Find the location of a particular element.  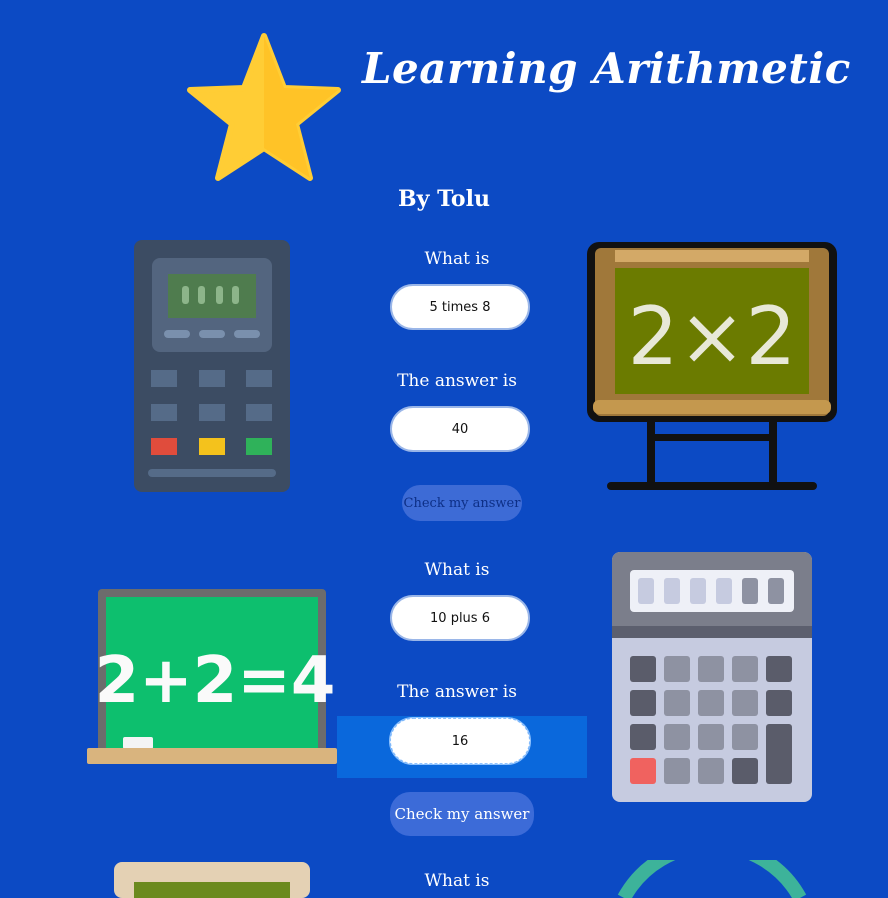

page-title: Learning Arithmetic is located at coordinates (606, 68).